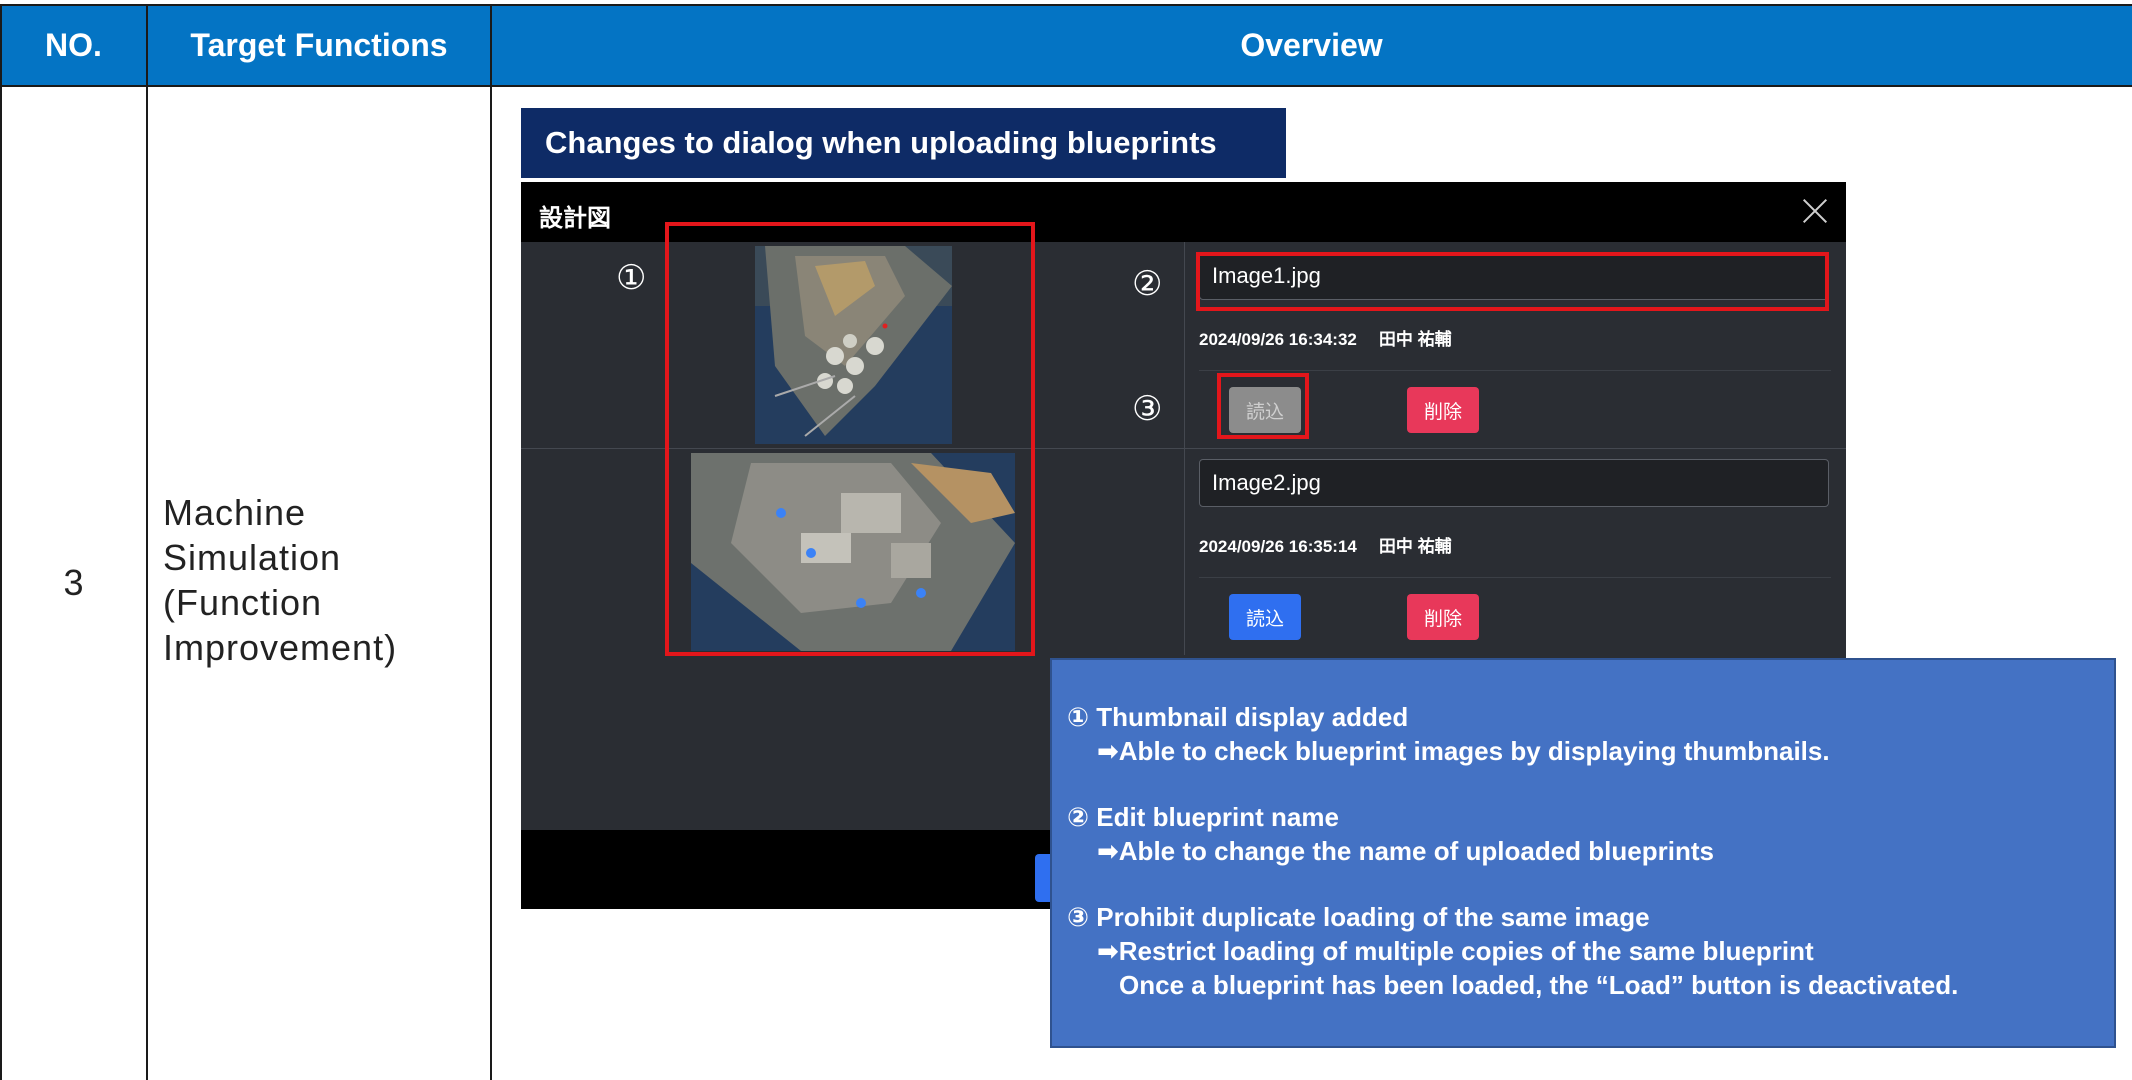 Image resolution: width=2132 pixels, height=1080 pixels. I want to click on blueprint-meta-2: 2024/09/26 16:35:14 田中 祐輔, so click(1325, 544).